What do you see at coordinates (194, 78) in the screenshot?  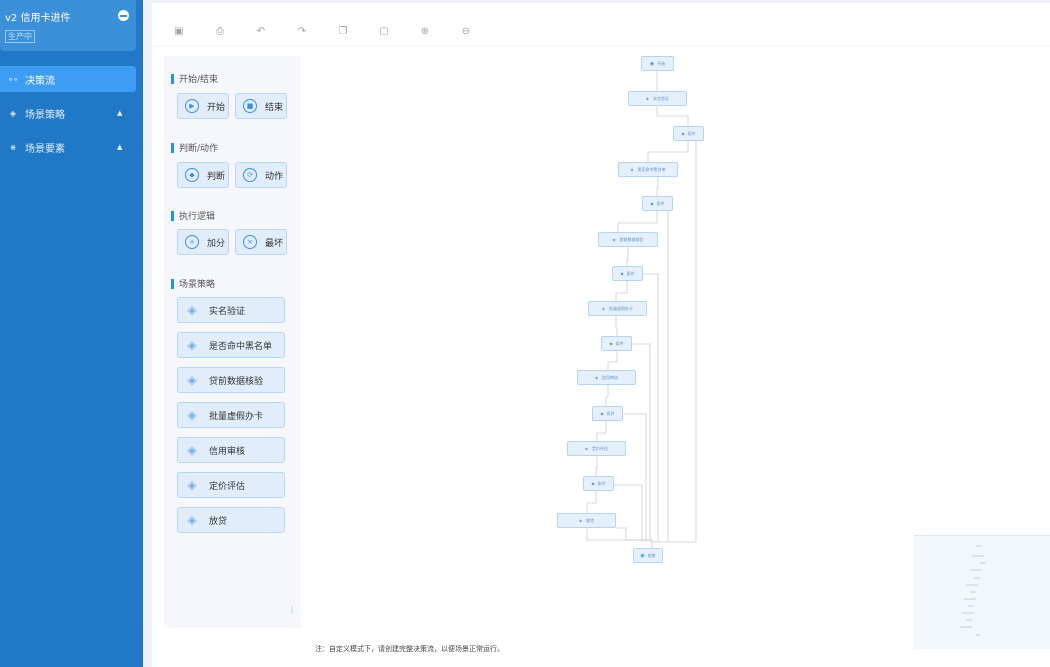 I see `group-title: 开始/结束` at bounding box center [194, 78].